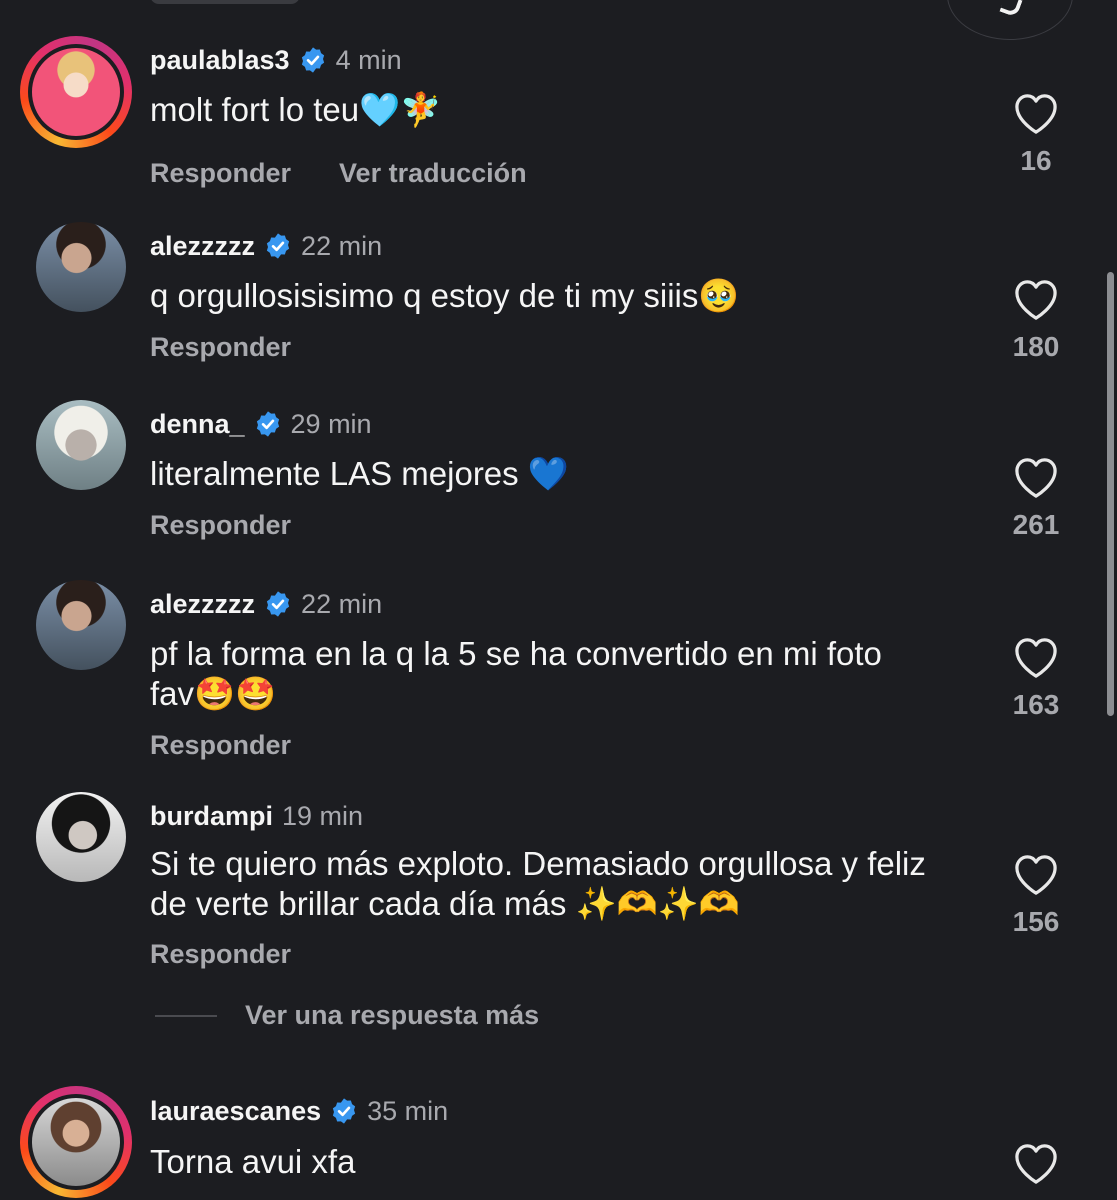 This screenshot has width=1117, height=1200. Describe the element at coordinates (1036, 704) in the screenshot. I see `like-count: 163` at that location.